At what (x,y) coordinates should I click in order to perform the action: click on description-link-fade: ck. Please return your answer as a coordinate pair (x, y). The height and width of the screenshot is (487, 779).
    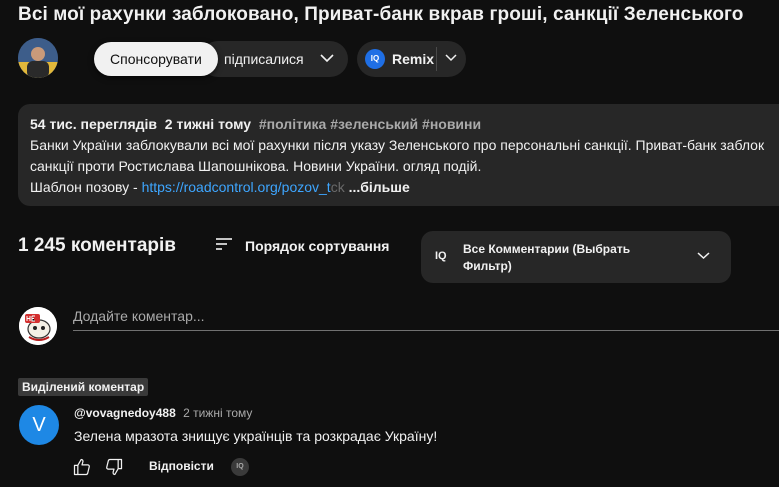
    Looking at the image, I should click on (337, 187).